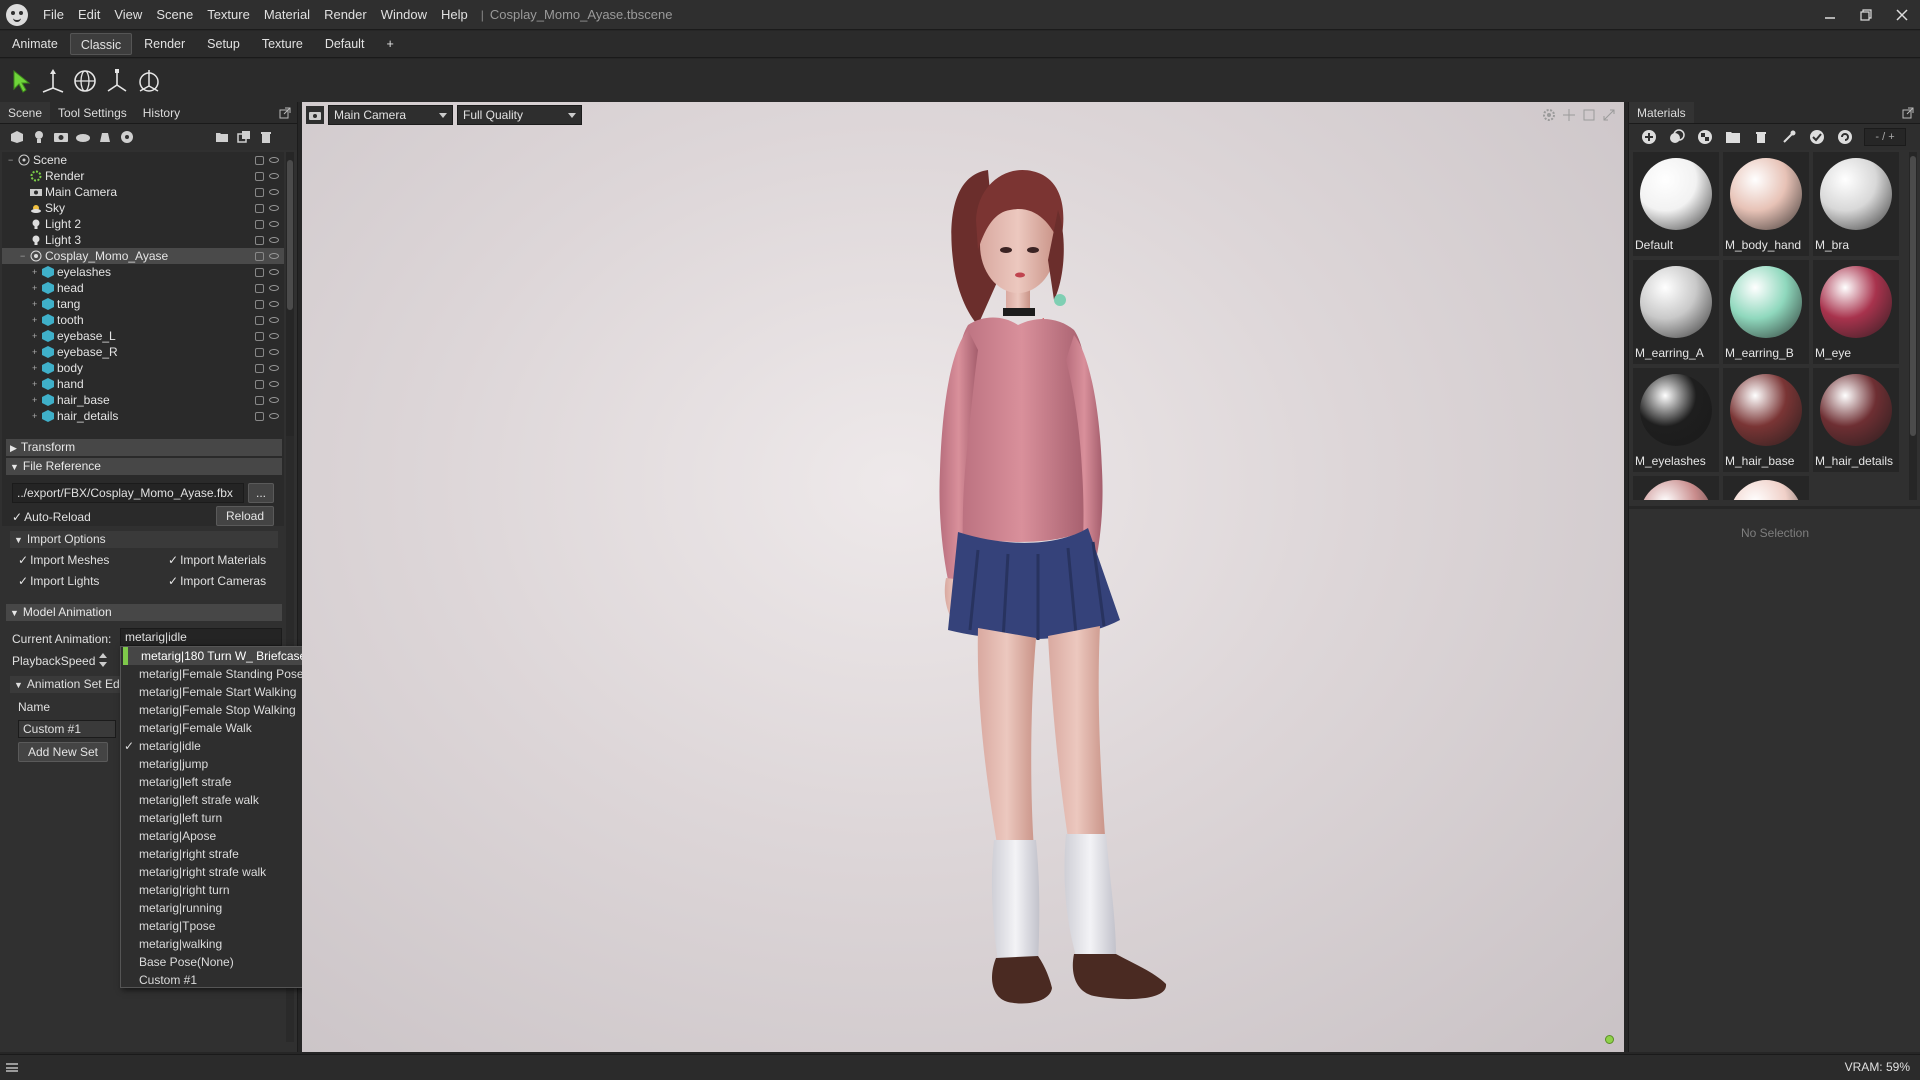  What do you see at coordinates (1649, 137) in the screenshot?
I see `add-material-icon` at bounding box center [1649, 137].